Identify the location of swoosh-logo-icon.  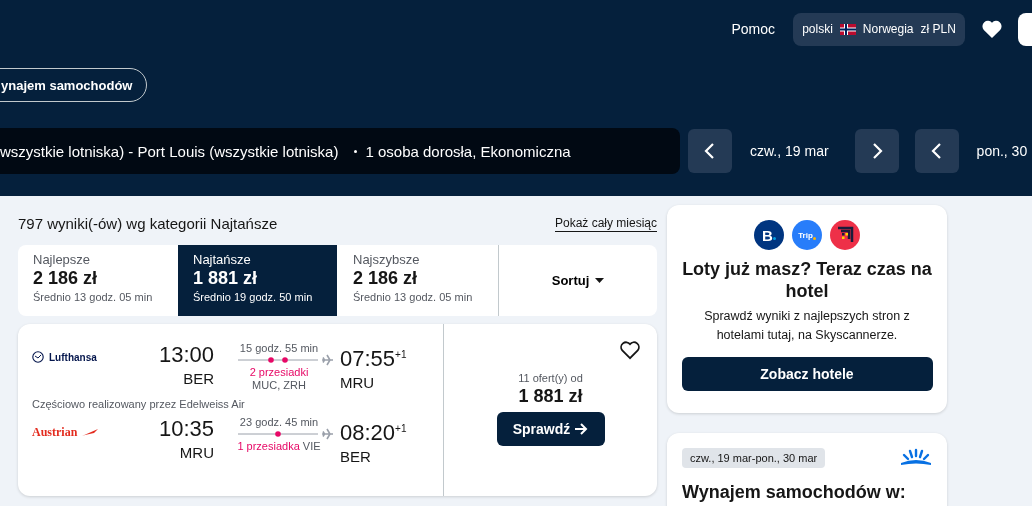
(90, 432).